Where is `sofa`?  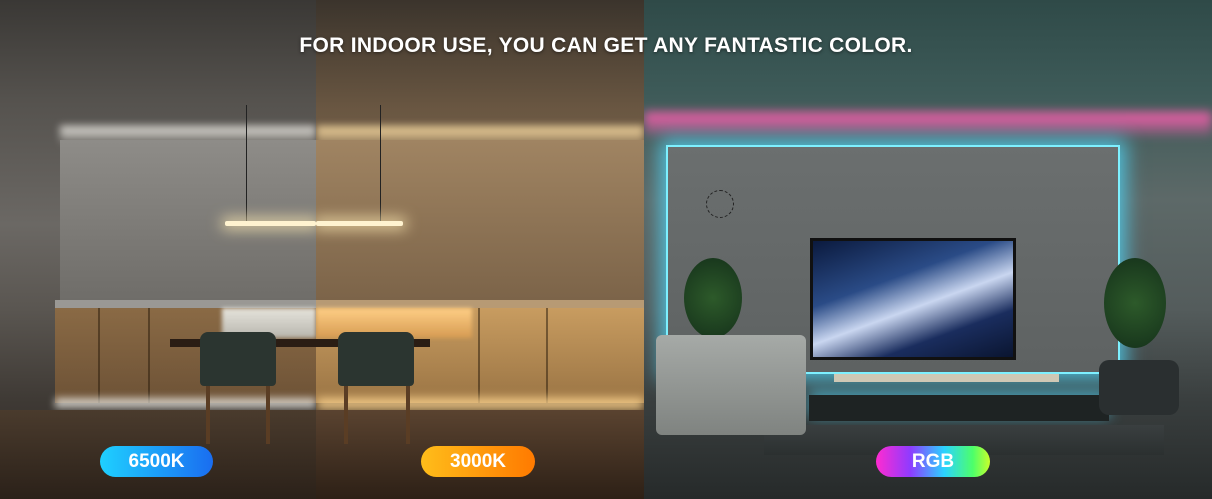
sofa is located at coordinates (731, 385).